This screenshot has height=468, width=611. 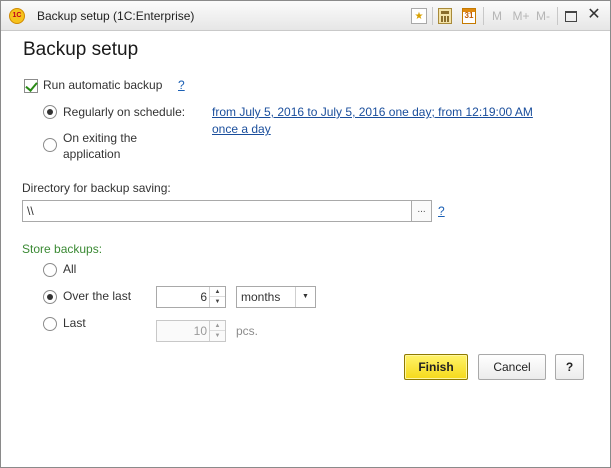 I want to click on regularly-label: Regularly on schedule:, so click(x=124, y=112).